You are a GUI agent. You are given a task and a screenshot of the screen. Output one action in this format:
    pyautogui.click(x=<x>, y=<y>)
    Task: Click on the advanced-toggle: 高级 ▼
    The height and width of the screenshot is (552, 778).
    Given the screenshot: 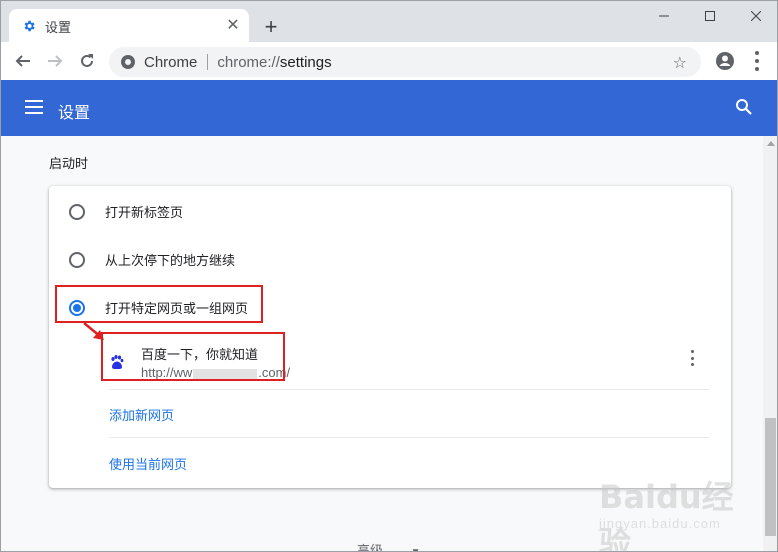 What is the action you would take?
    pyautogui.click(x=389, y=546)
    